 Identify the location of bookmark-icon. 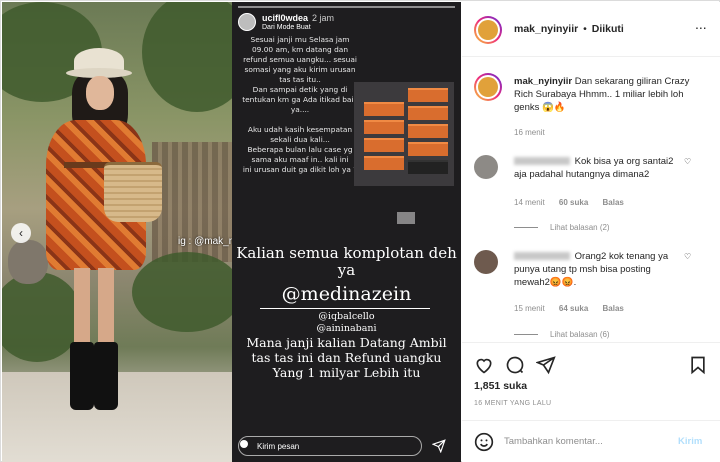
(698, 365).